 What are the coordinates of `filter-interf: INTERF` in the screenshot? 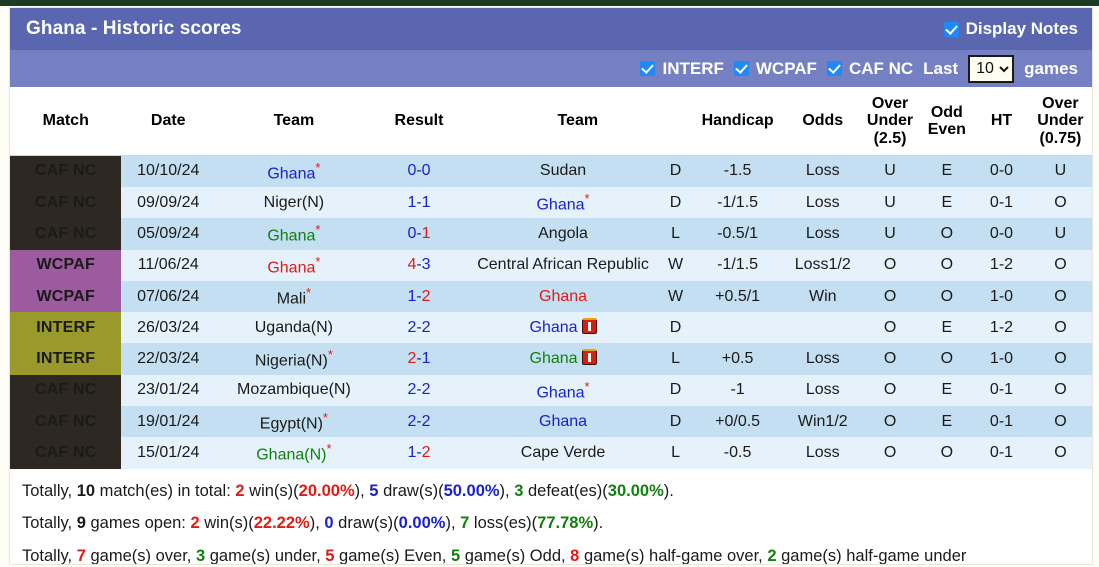 It's located at (682, 69).